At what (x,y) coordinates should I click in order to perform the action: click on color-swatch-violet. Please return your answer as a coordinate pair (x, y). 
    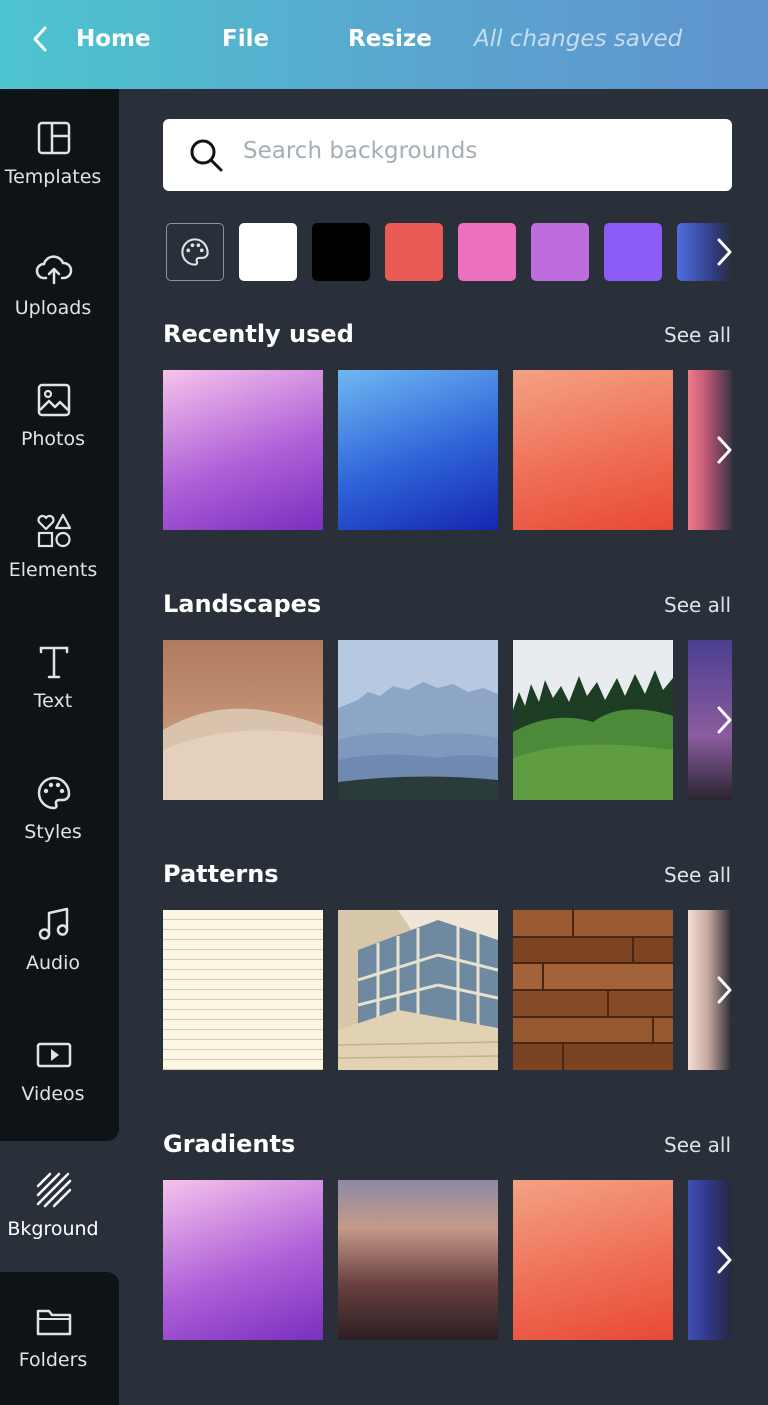
    Looking at the image, I should click on (633, 252).